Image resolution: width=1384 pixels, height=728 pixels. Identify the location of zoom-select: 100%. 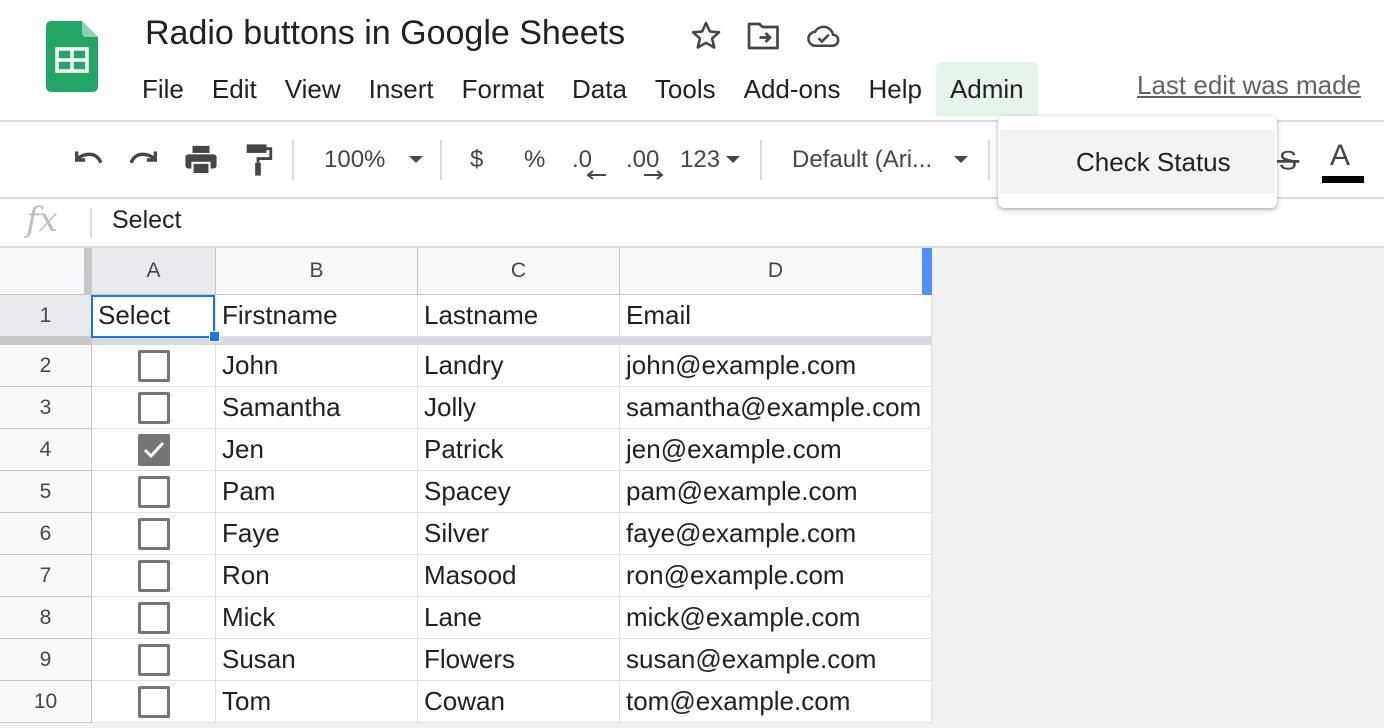
(354, 160).